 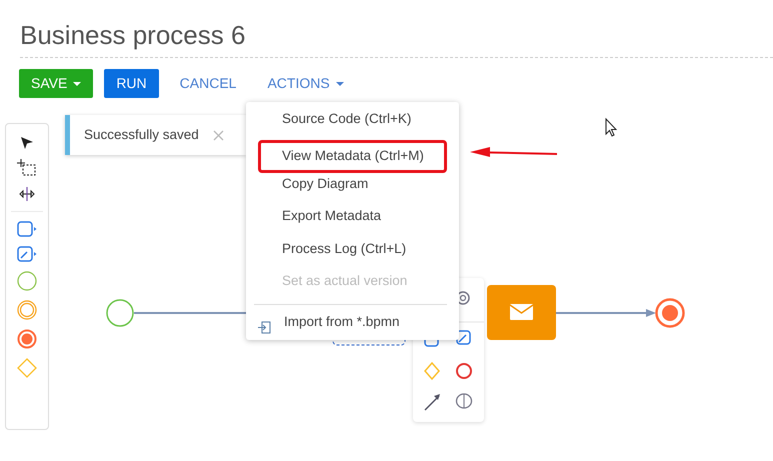 I want to click on task-icon, so click(x=27, y=229).